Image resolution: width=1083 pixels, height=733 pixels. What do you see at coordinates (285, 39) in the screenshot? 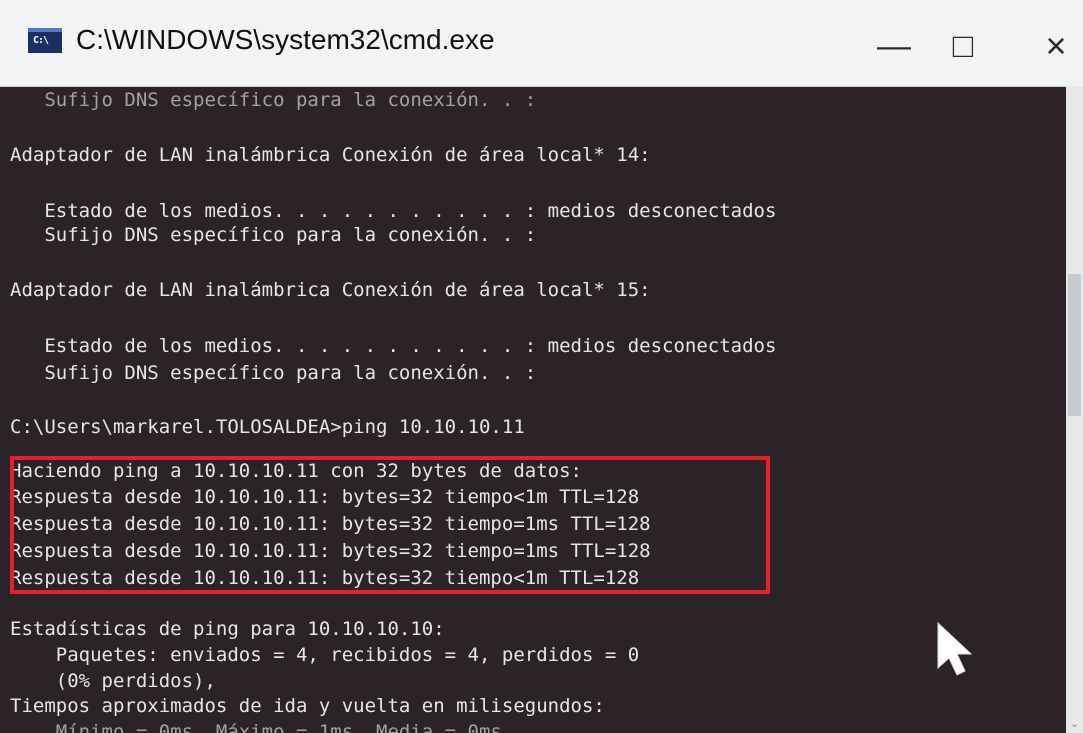
I see `window-title: C:\WINDOWS\system32\cmd.exe` at bounding box center [285, 39].